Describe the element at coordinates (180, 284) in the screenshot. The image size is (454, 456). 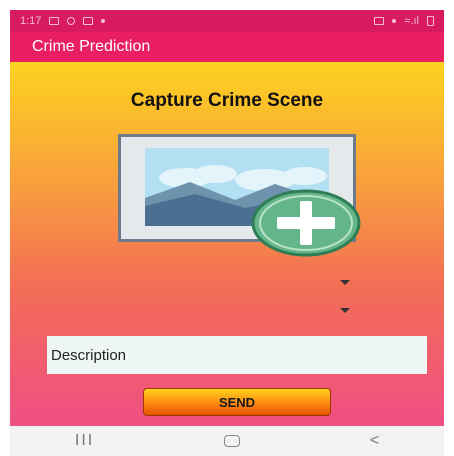
I see `crime-type-dropdown` at that location.